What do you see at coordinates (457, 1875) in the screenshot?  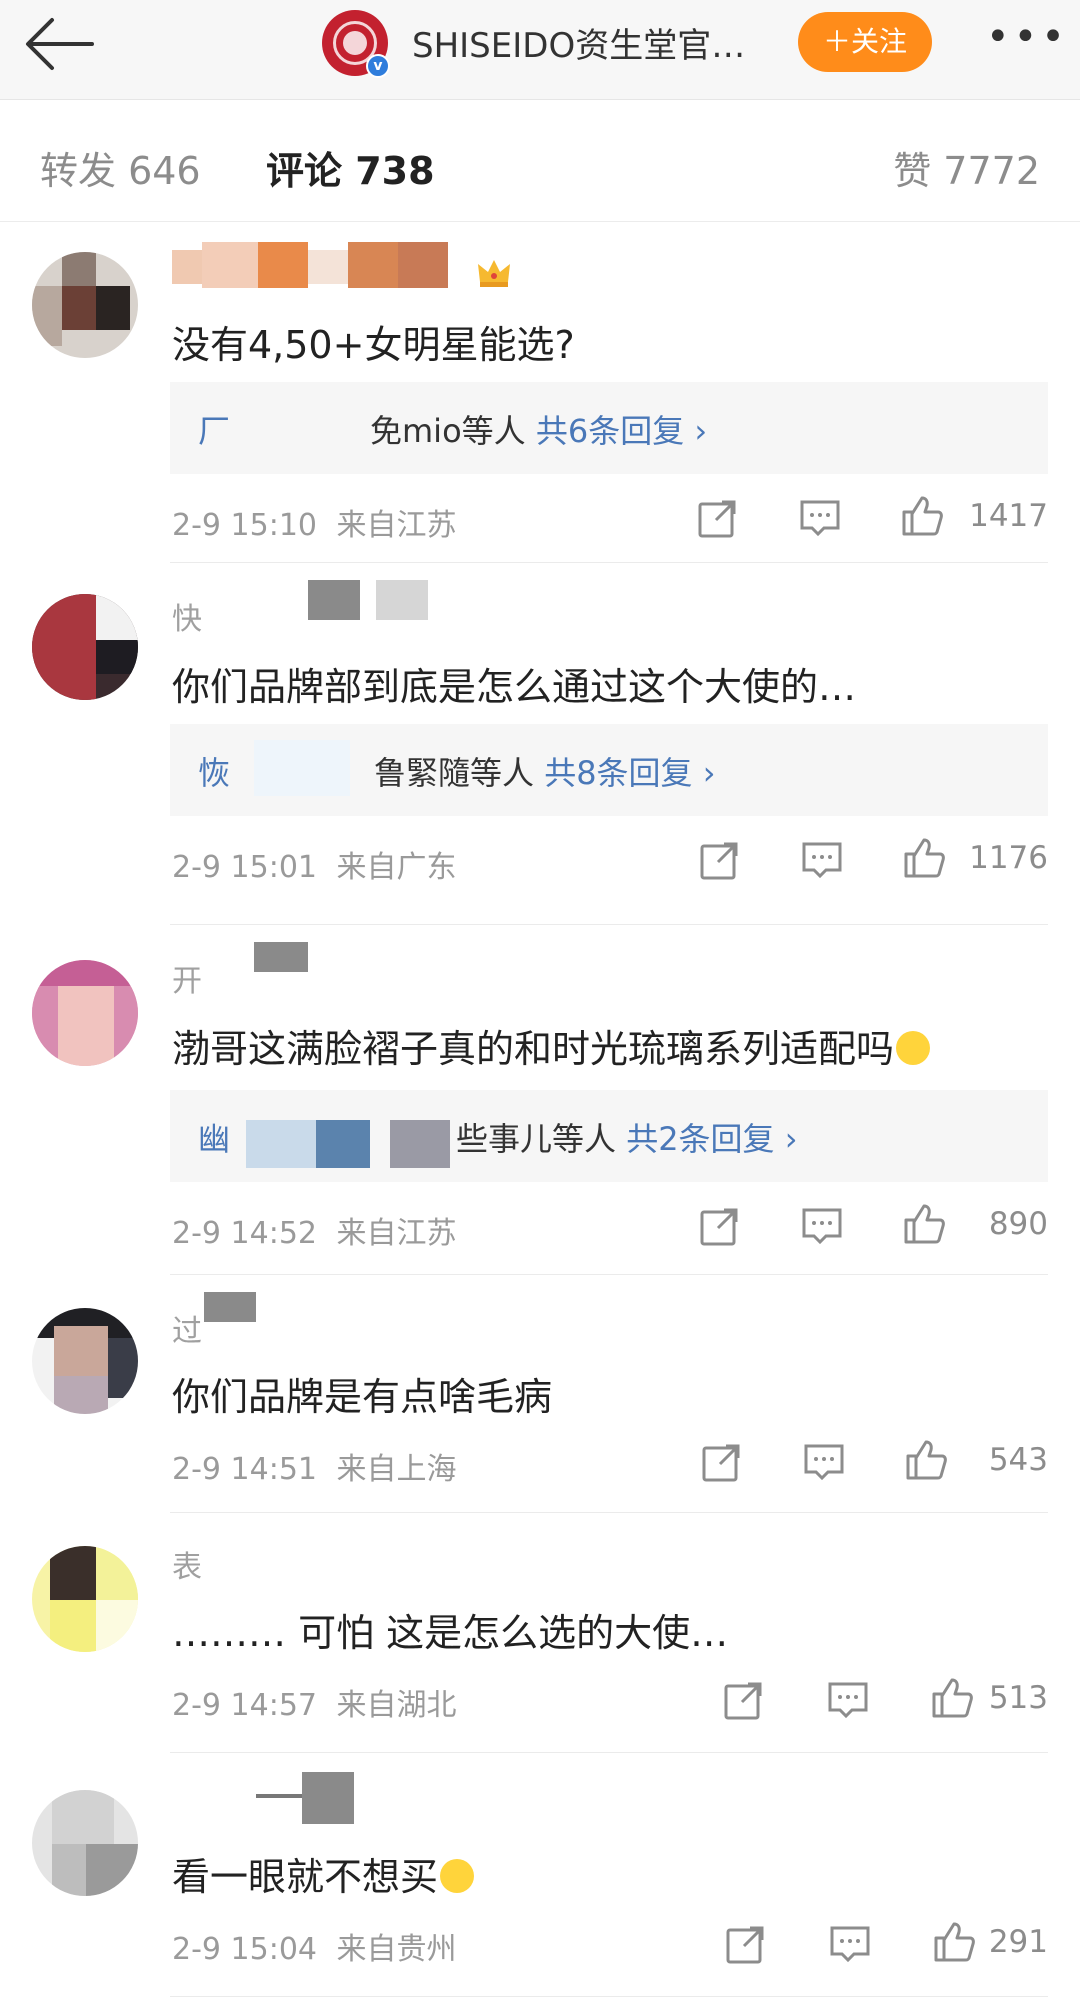 I see `emoji-icon` at bounding box center [457, 1875].